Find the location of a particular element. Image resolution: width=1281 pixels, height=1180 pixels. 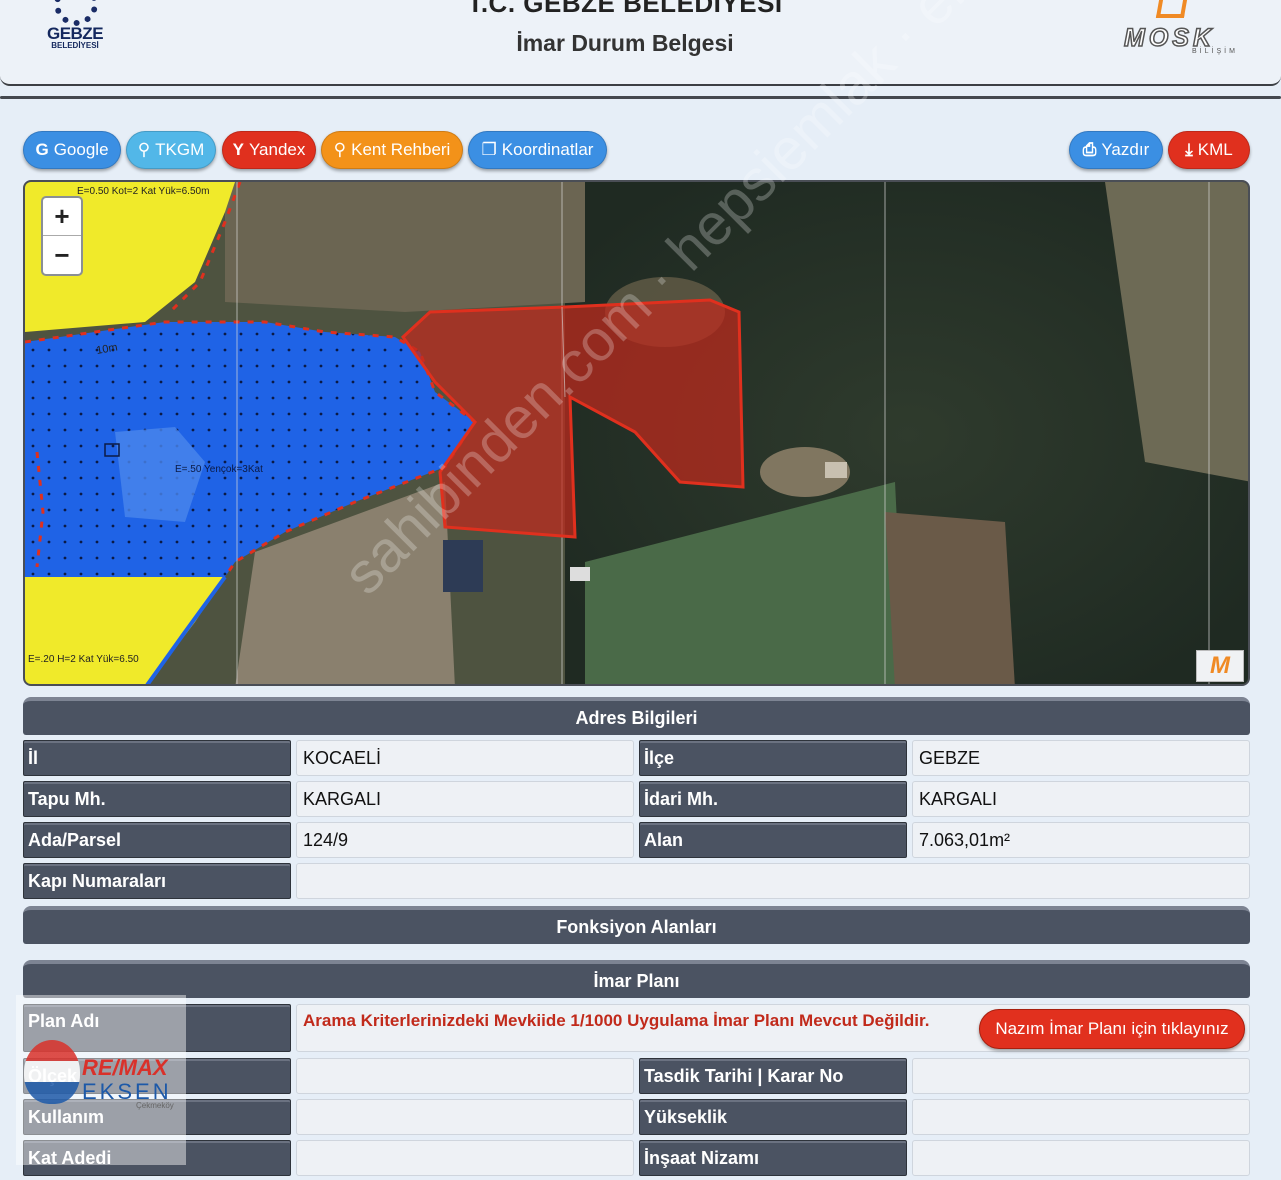

agency-district: Çekmeköy is located at coordinates (155, 1105).